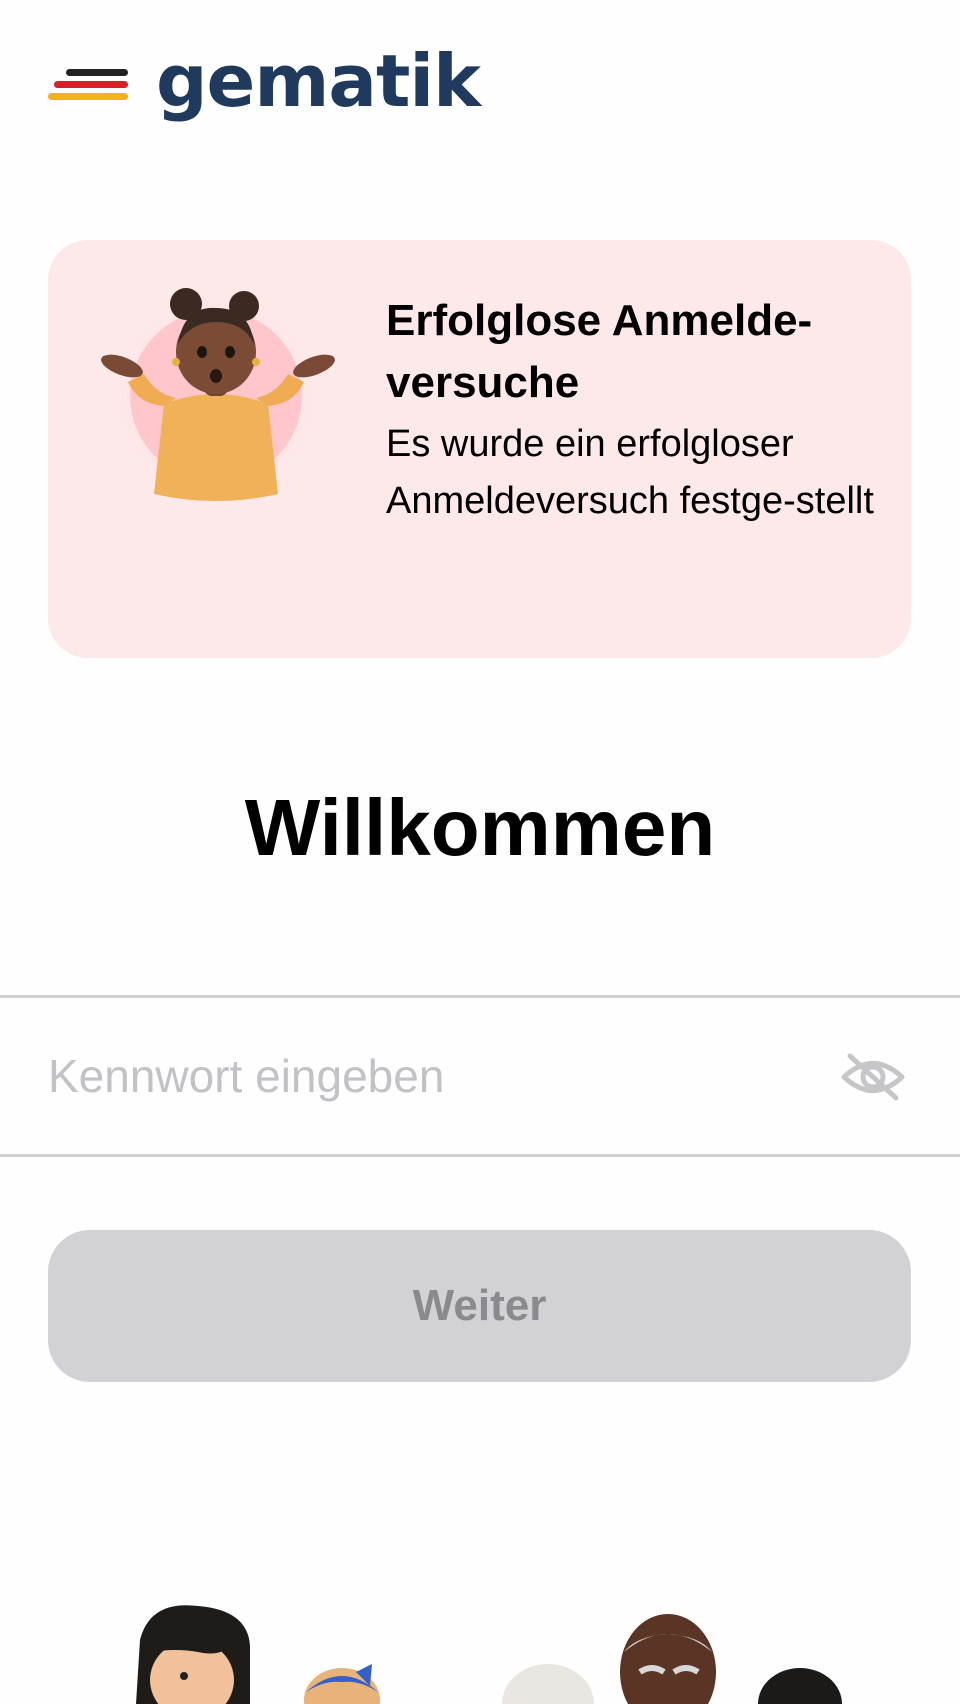  Describe the element at coordinates (88, 84) in the screenshot. I see `flag-icon` at that location.